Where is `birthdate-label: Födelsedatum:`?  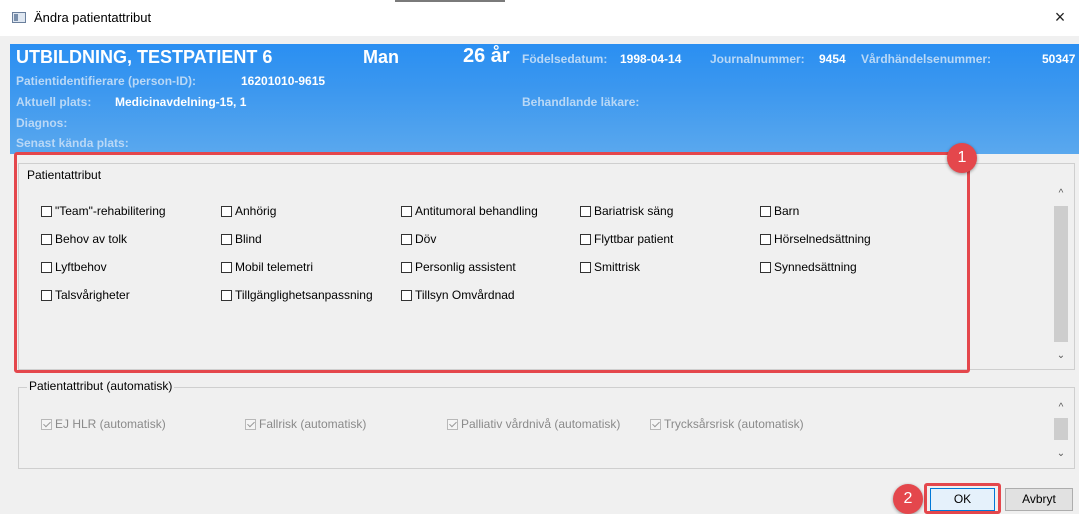
birthdate-label: Födelsedatum: is located at coordinates (565, 59).